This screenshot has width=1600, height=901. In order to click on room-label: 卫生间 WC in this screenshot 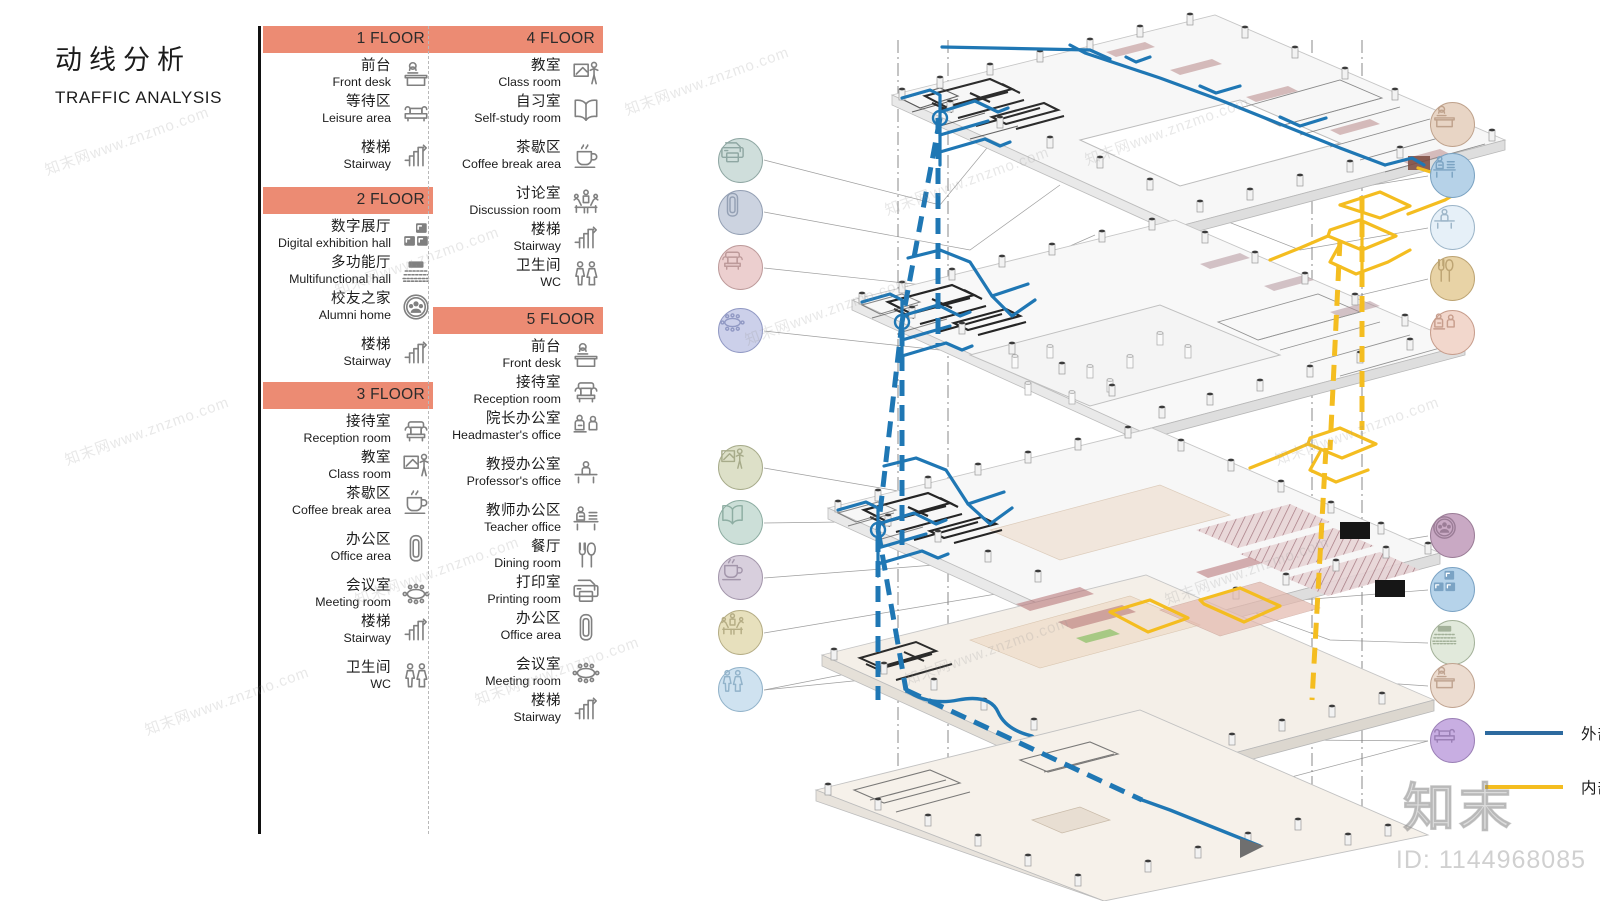, I will do `click(538, 273)`.